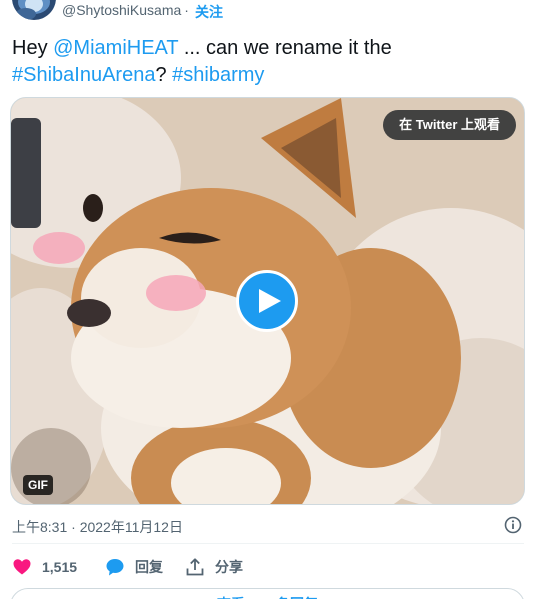 This screenshot has height=599, width=535. What do you see at coordinates (60, 567) in the screenshot?
I see `like-count: 1,515` at bounding box center [60, 567].